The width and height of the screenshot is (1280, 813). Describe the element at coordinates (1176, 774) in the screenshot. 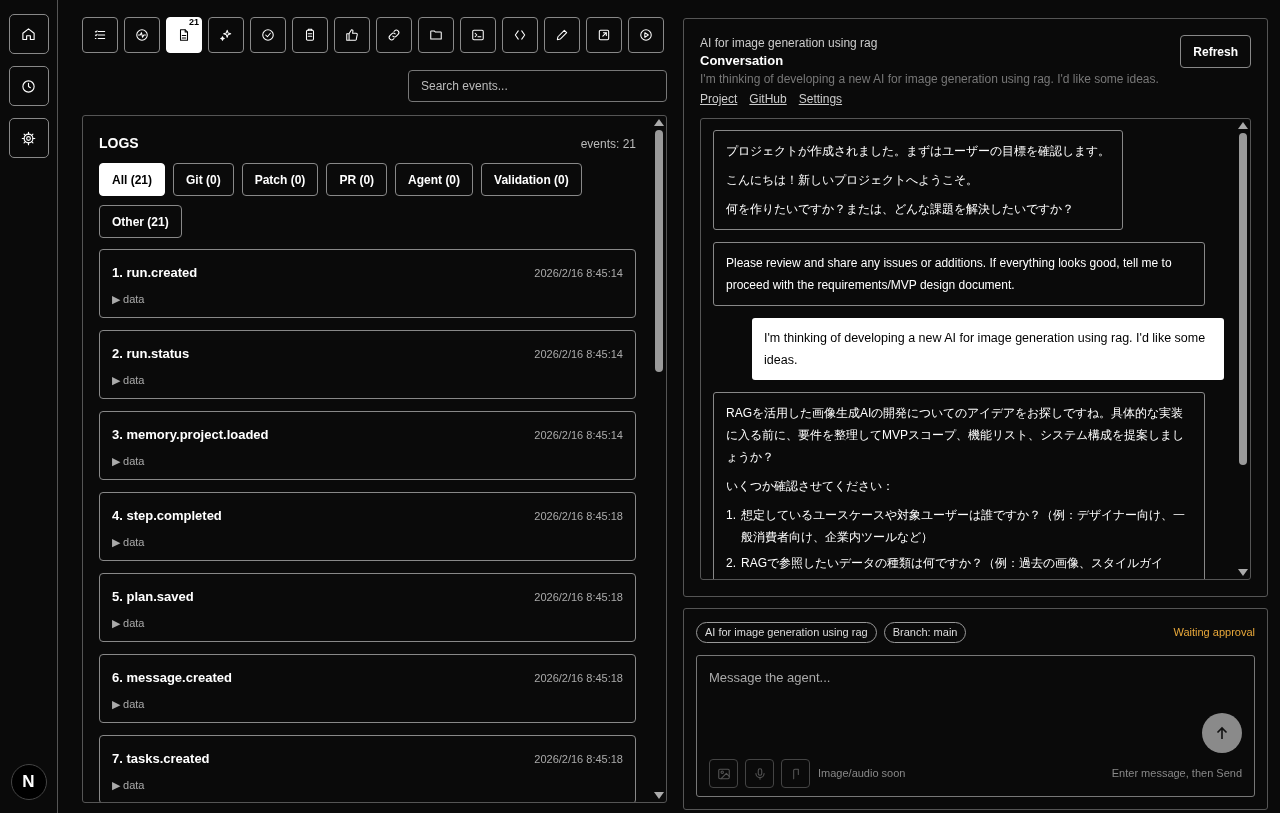

I see `hint-text: Enter message, then Send` at that location.